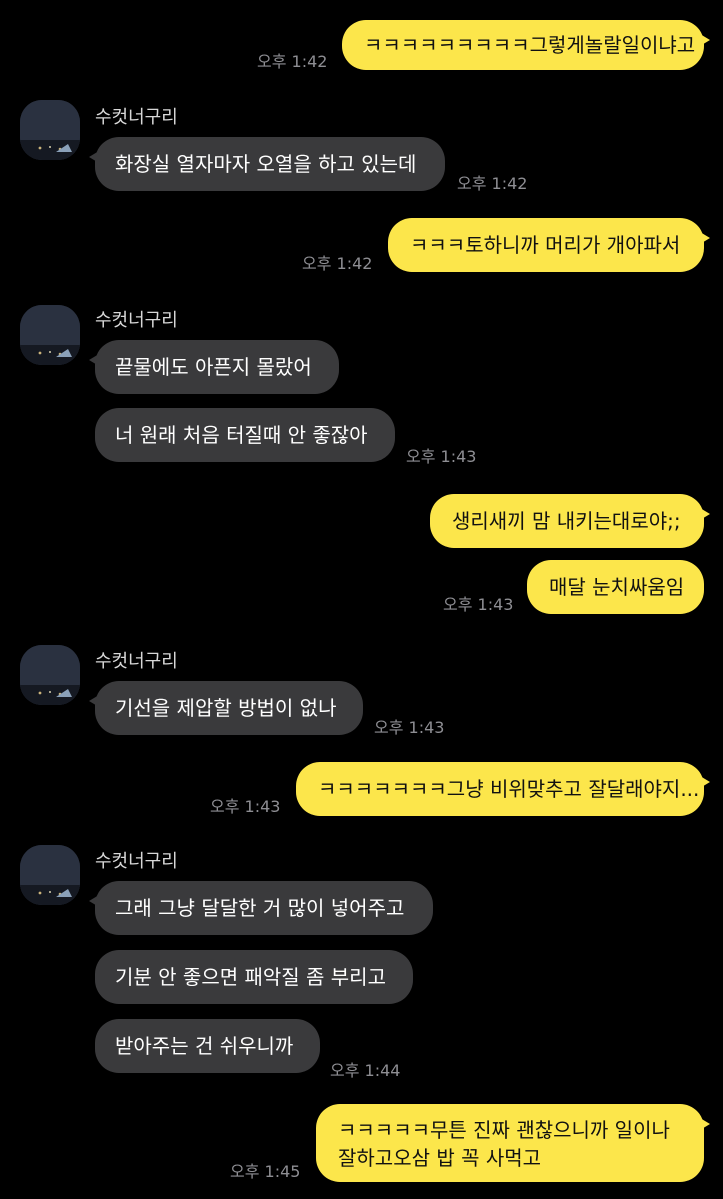 This screenshot has width=723, height=1199. I want to click on message-text-line: 잘하고오삼 밥 꼭 사먹고, so click(440, 1158).